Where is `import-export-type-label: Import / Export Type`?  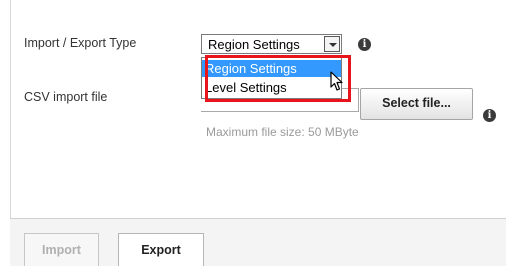 import-export-type-label: Import / Export Type is located at coordinates (80, 43).